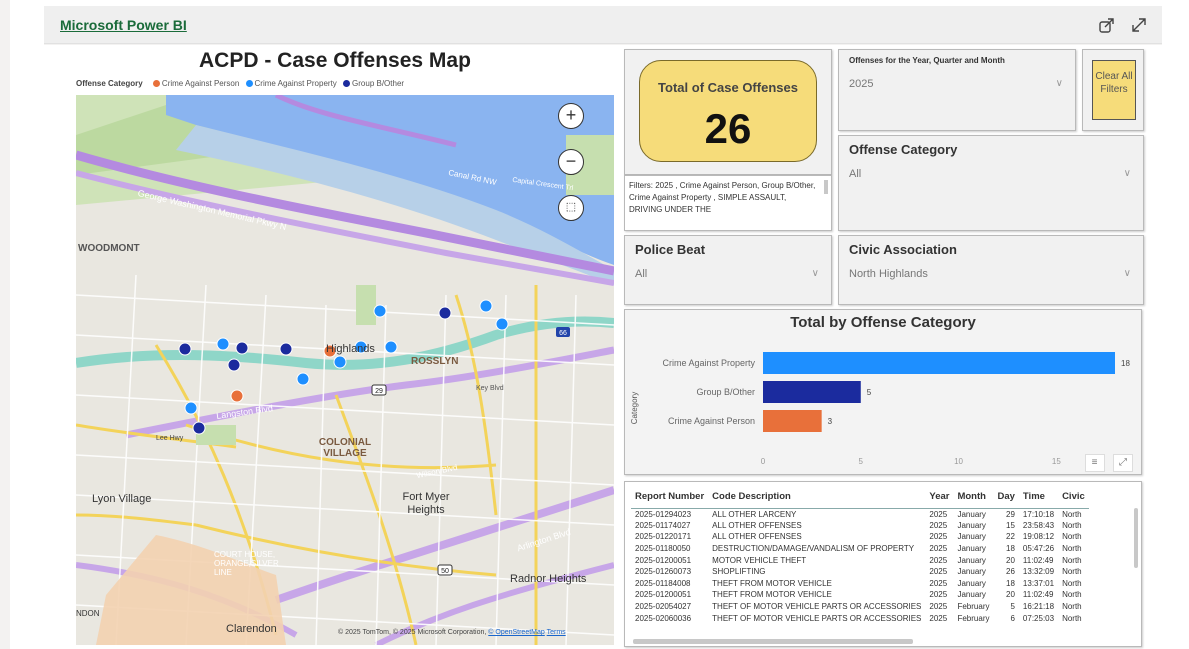 The image size is (1189, 649). I want to click on header-civic: Civic, so click(1073, 497).